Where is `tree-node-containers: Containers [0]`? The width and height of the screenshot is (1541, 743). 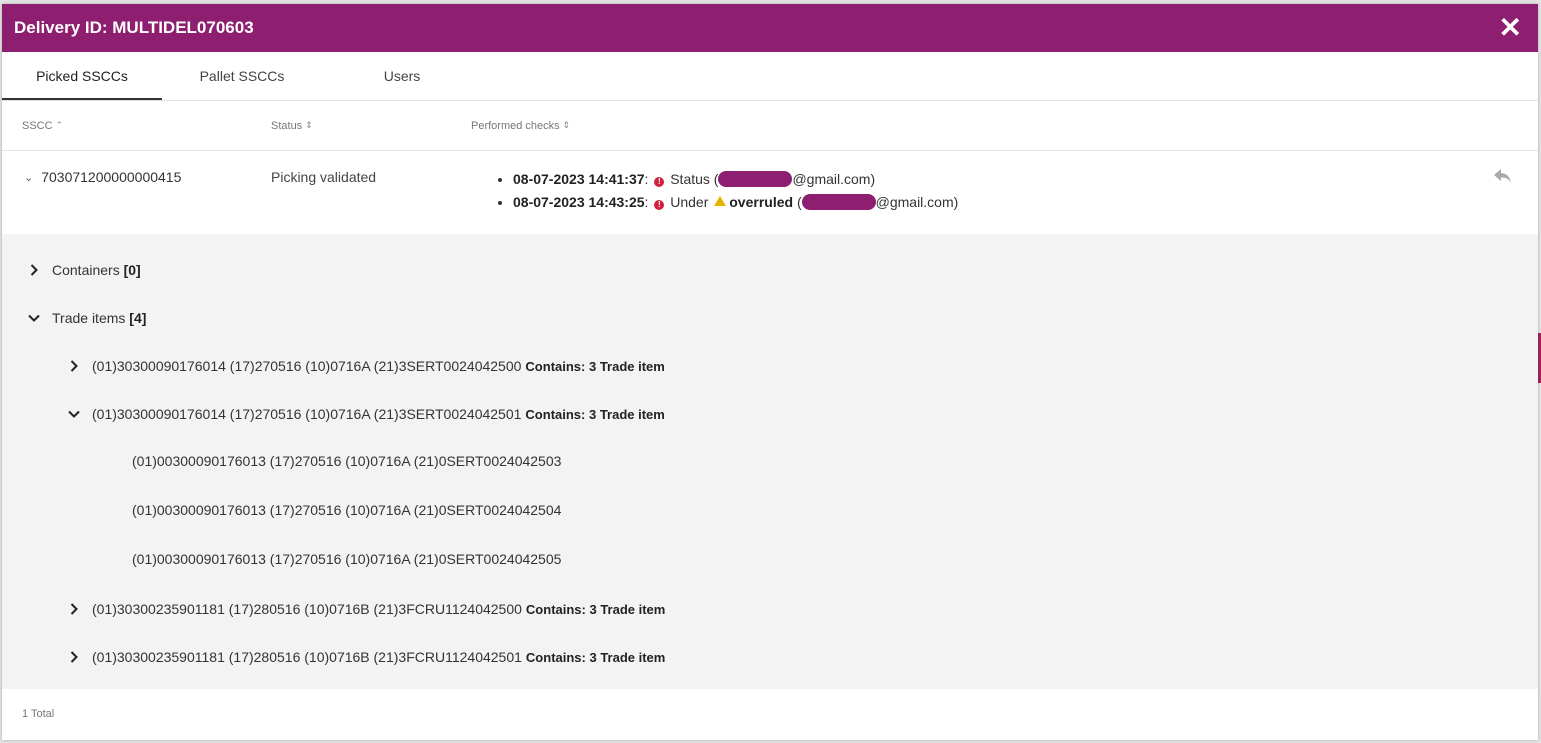
tree-node-containers: Containers [0] is located at coordinates (82, 270).